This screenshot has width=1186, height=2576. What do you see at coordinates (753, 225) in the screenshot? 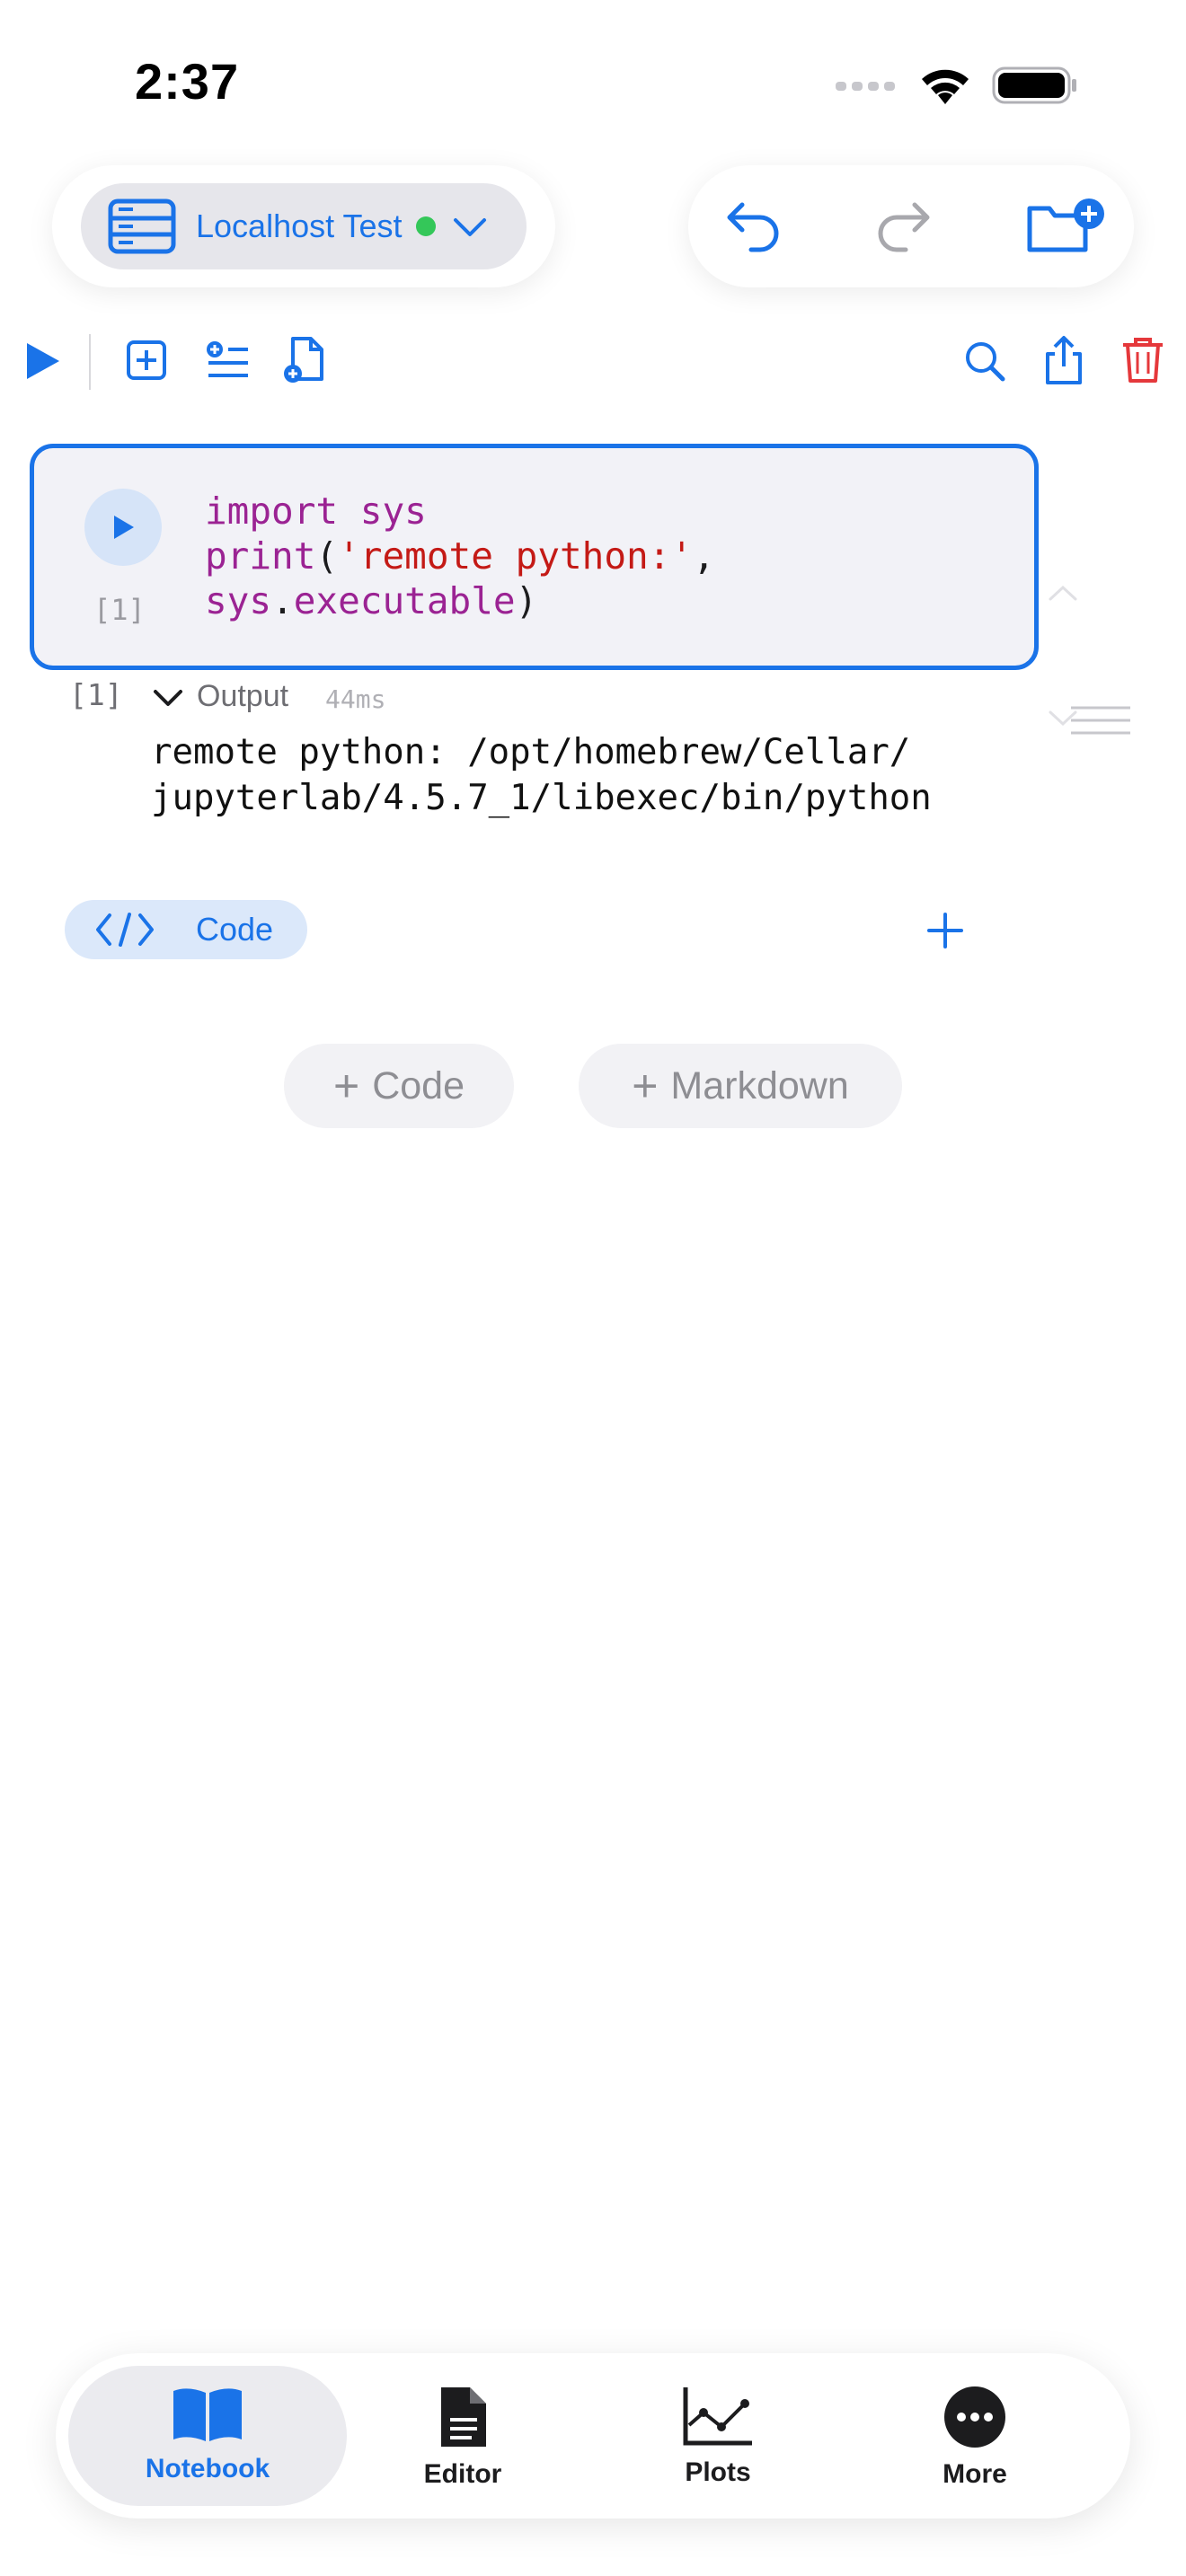
I see `undo-icon` at bounding box center [753, 225].